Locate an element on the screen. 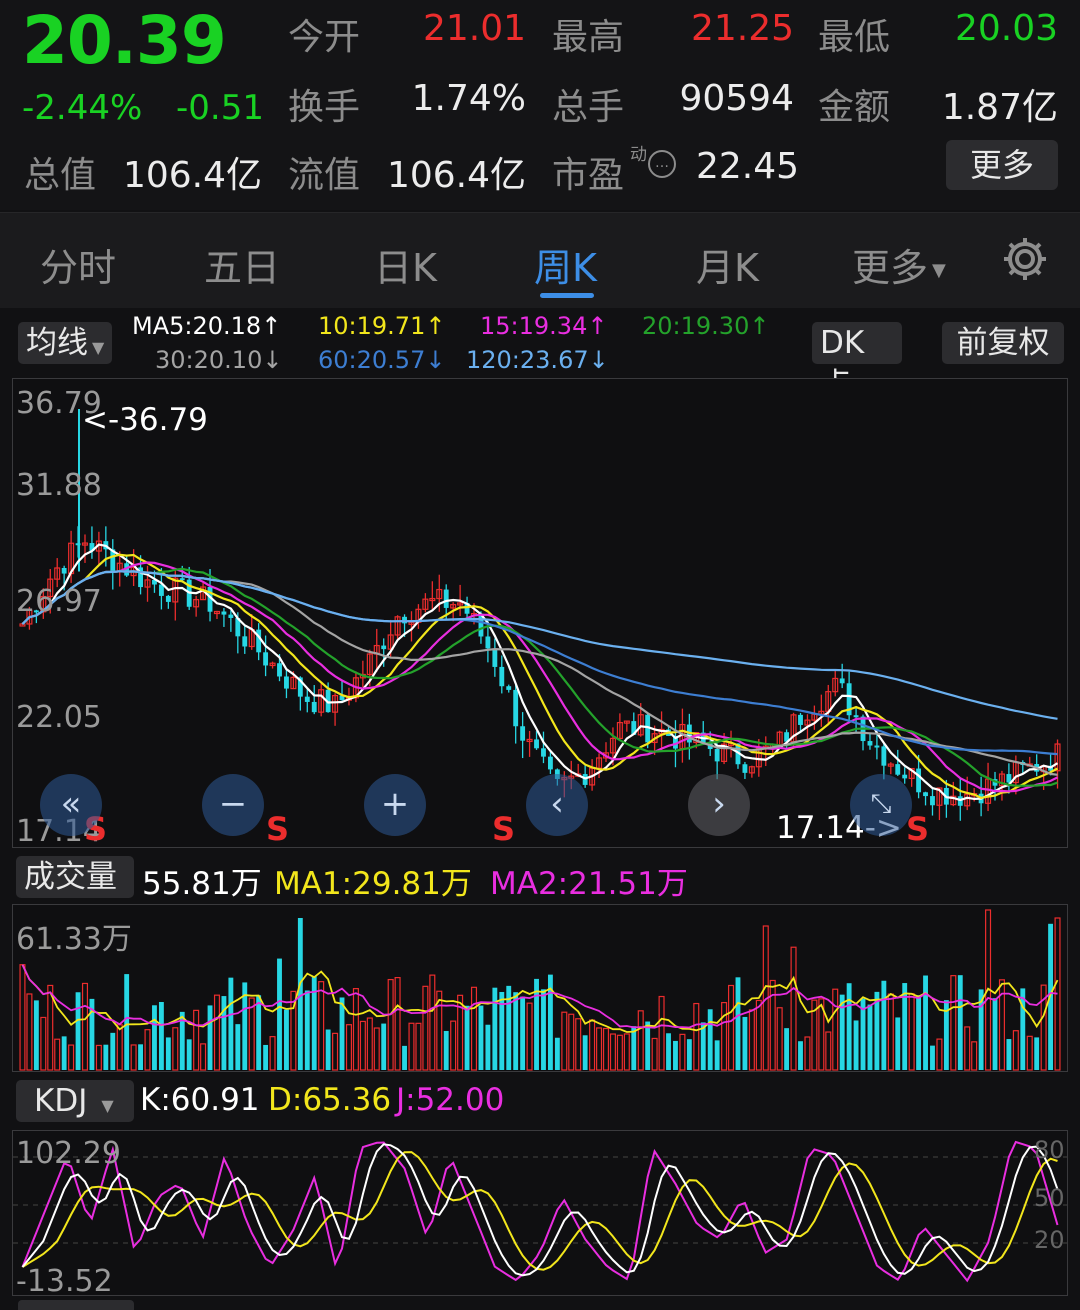 The width and height of the screenshot is (1080, 1310). fullscreen-icon: ⤡ is located at coordinates (881, 805).